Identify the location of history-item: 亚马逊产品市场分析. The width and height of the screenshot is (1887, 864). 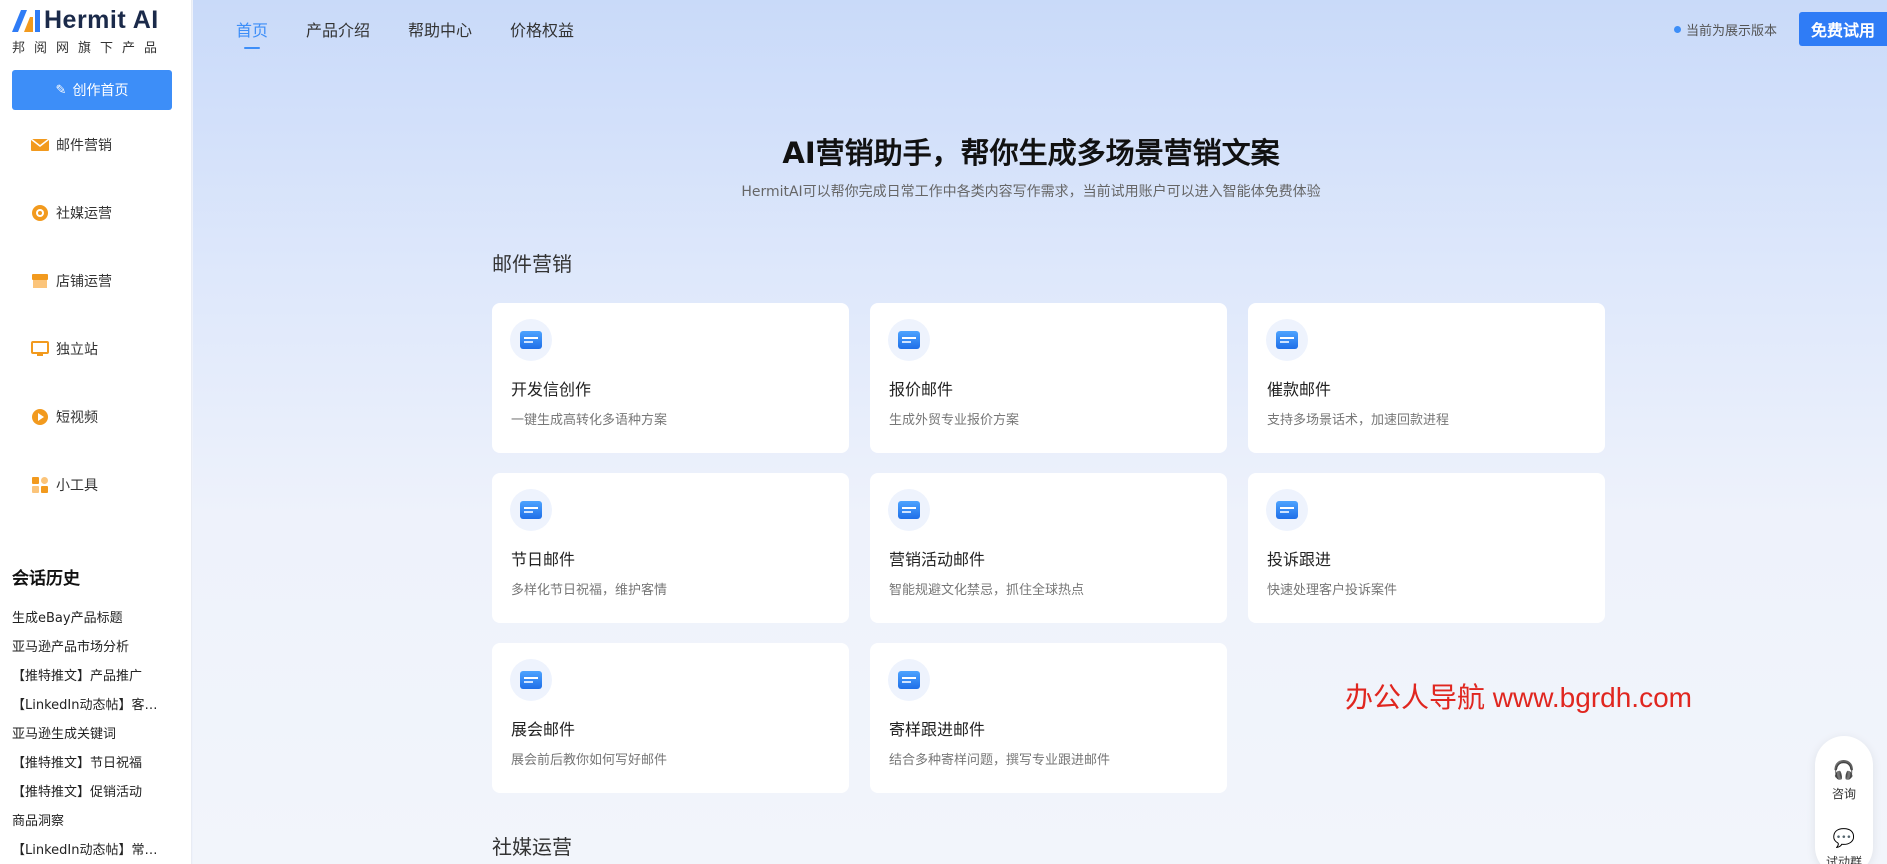
(92, 647).